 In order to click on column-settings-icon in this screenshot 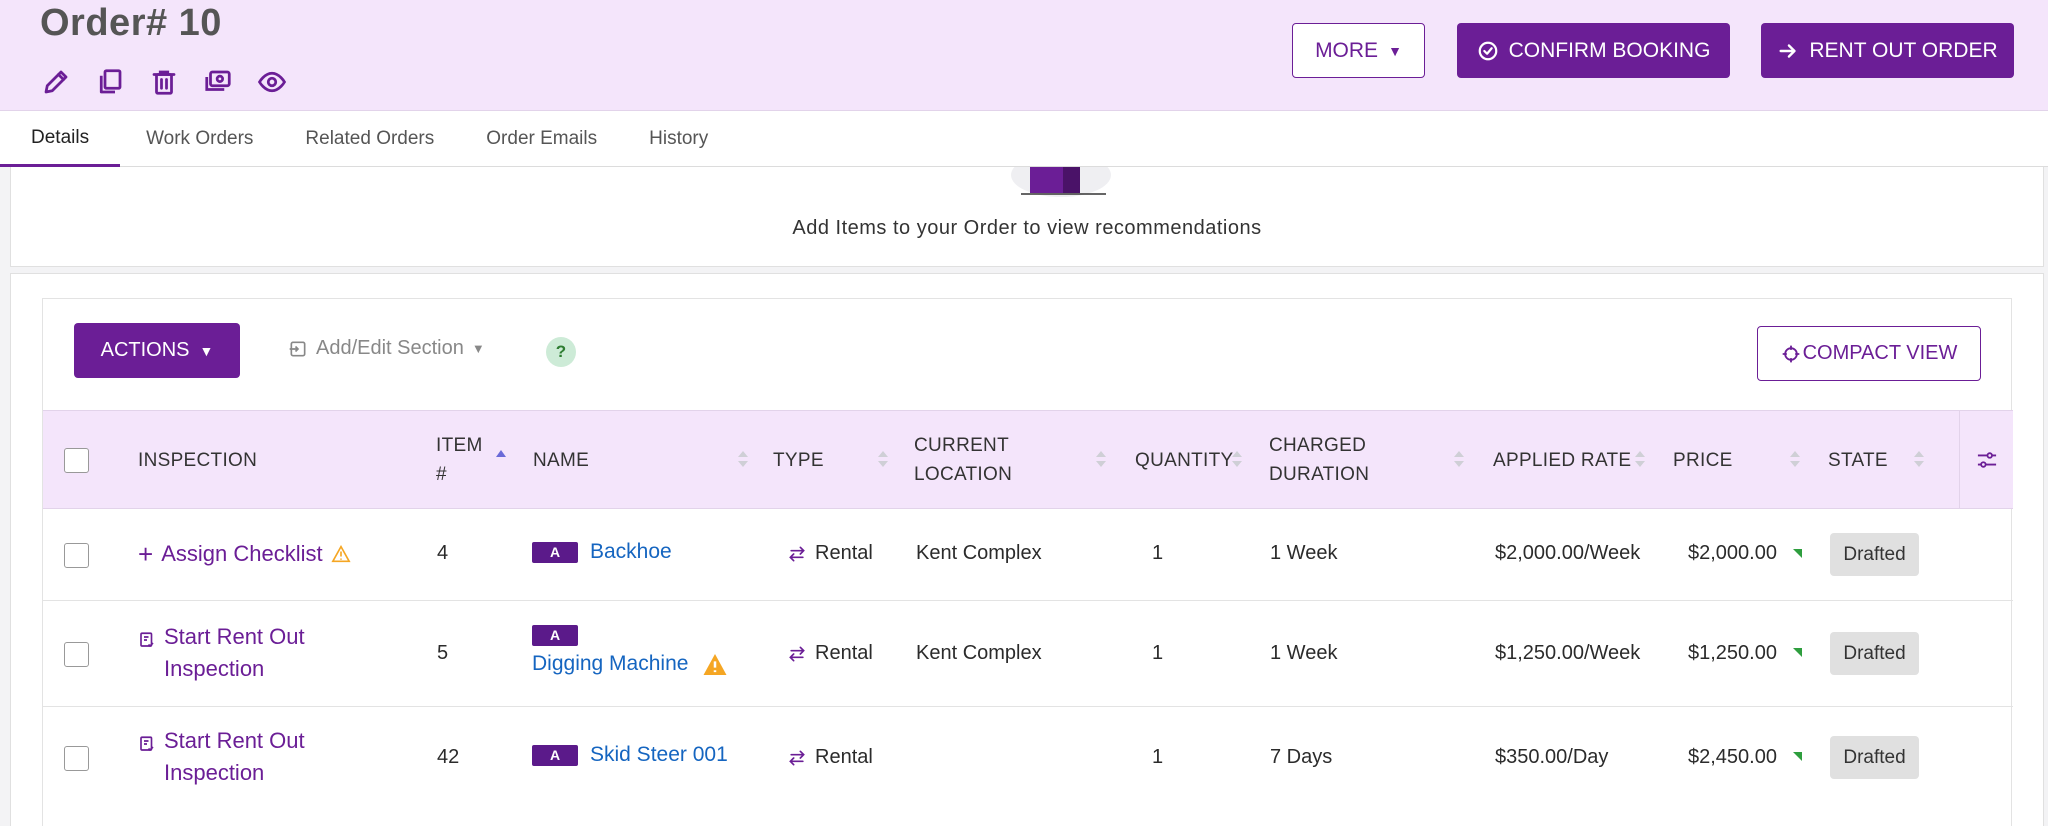, I will do `click(1987, 460)`.